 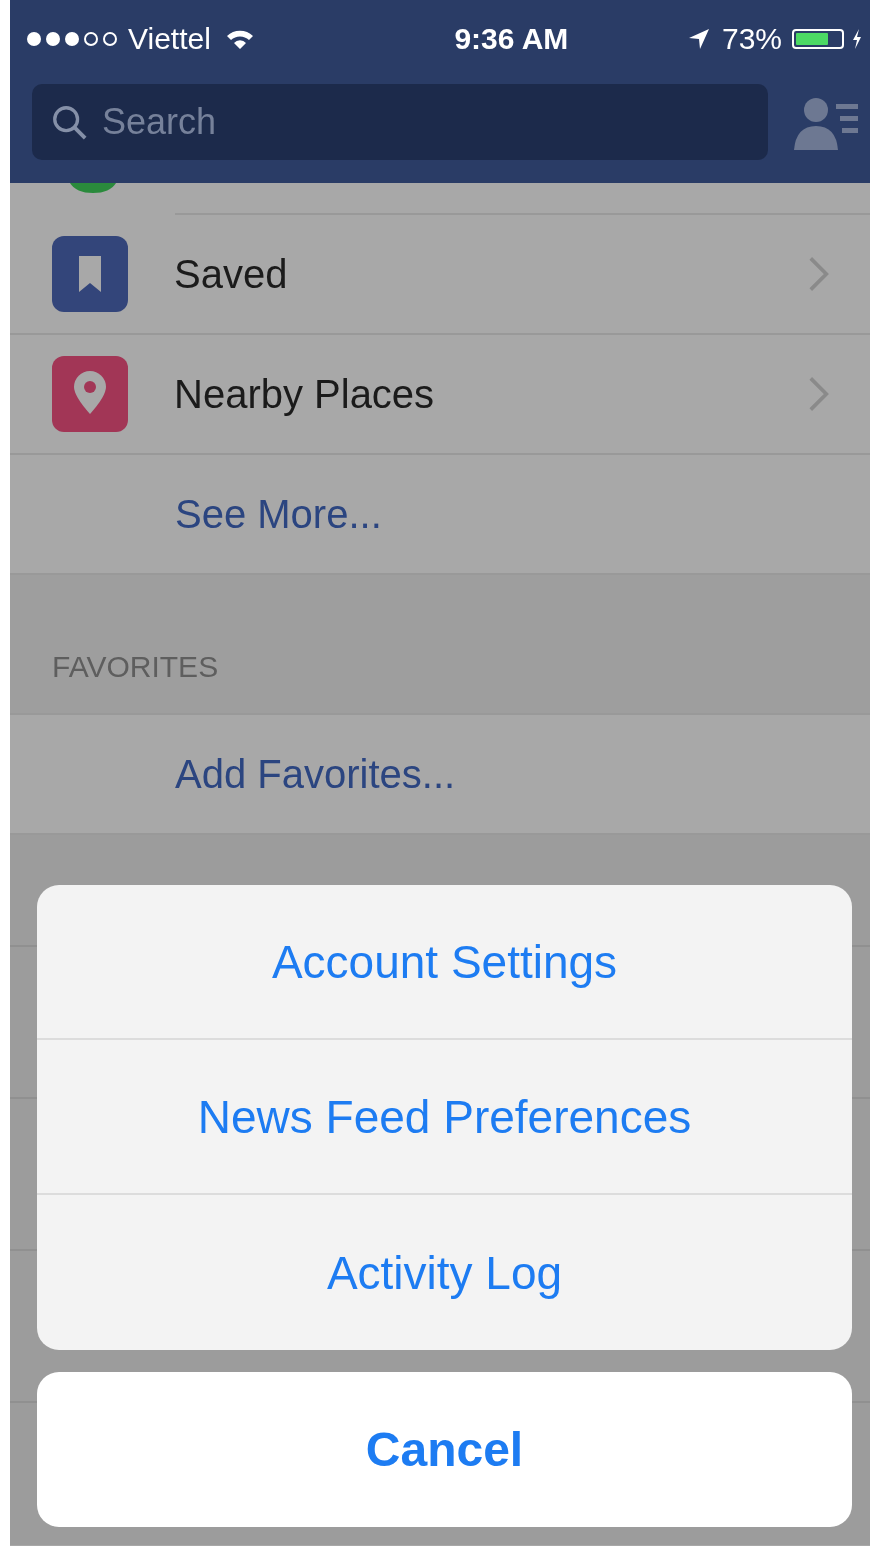 What do you see at coordinates (169, 39) in the screenshot?
I see `carrier-name: Viettel` at bounding box center [169, 39].